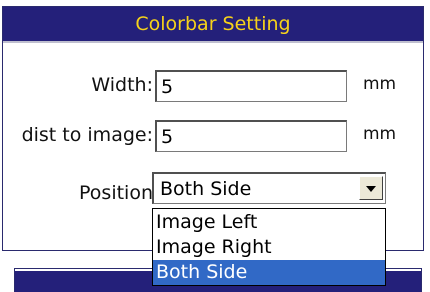 The image size is (430, 292). What do you see at coordinates (251, 86) in the screenshot?
I see `width-input` at bounding box center [251, 86].